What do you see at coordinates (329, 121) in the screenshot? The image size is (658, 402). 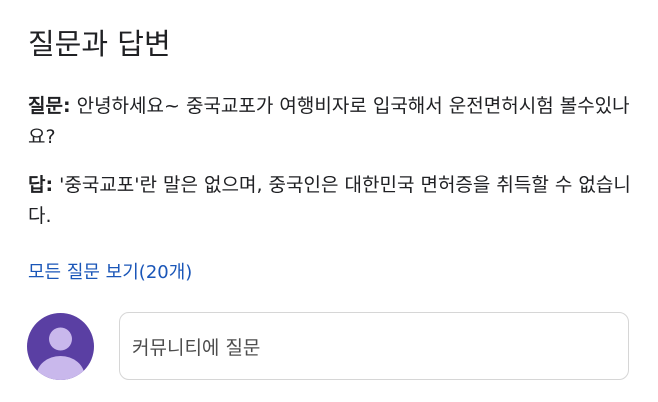 I see `question-text: 안녕하세요~ 중국교포가 여행비자로 입국해서 운전면허시험 볼수있나요?` at bounding box center [329, 121].